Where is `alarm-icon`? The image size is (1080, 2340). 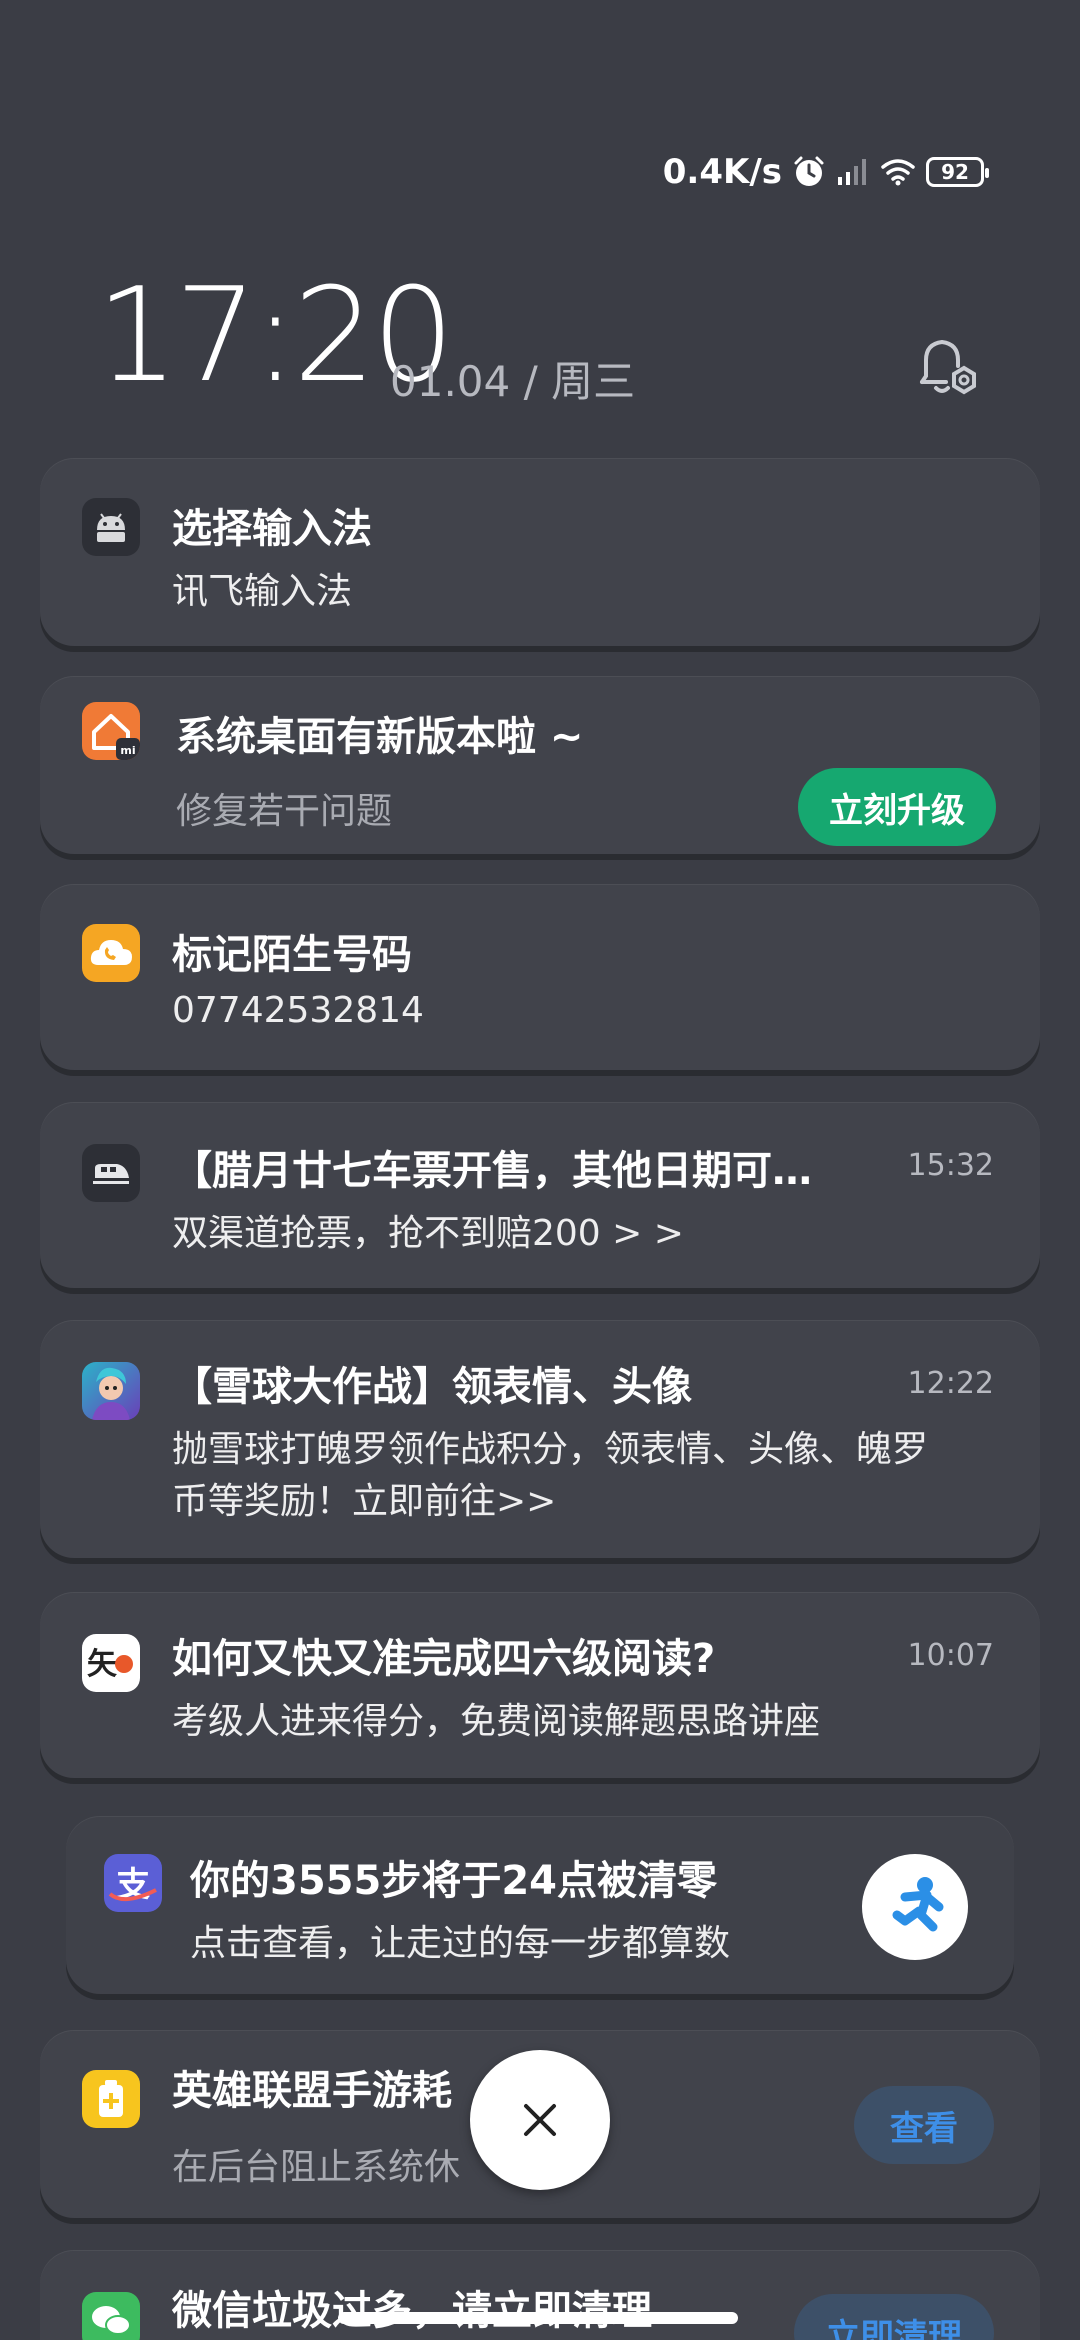
alarm-icon is located at coordinates (809, 172).